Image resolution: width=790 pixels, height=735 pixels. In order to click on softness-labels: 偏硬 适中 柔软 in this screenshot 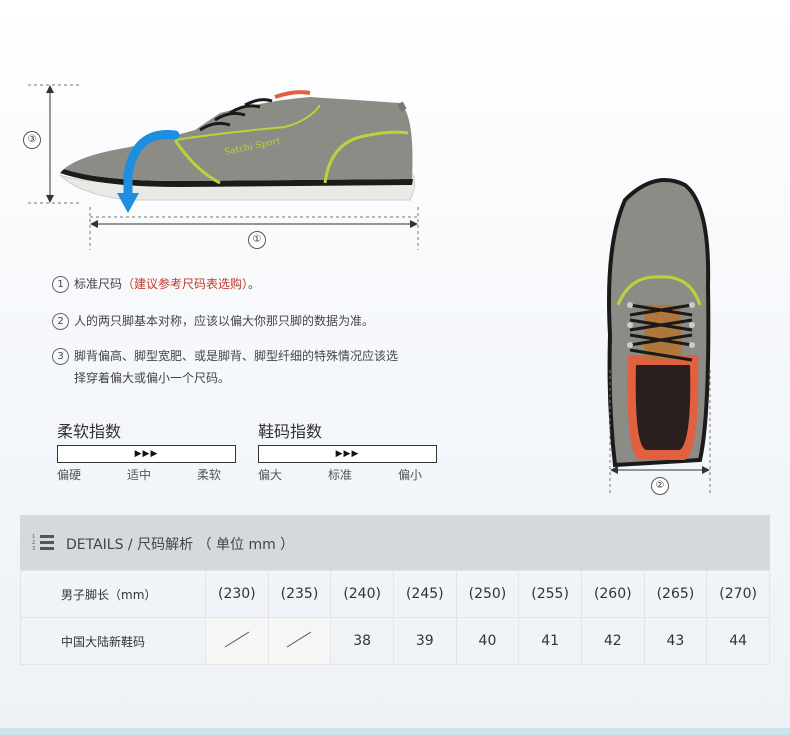, I will do `click(139, 475)`.